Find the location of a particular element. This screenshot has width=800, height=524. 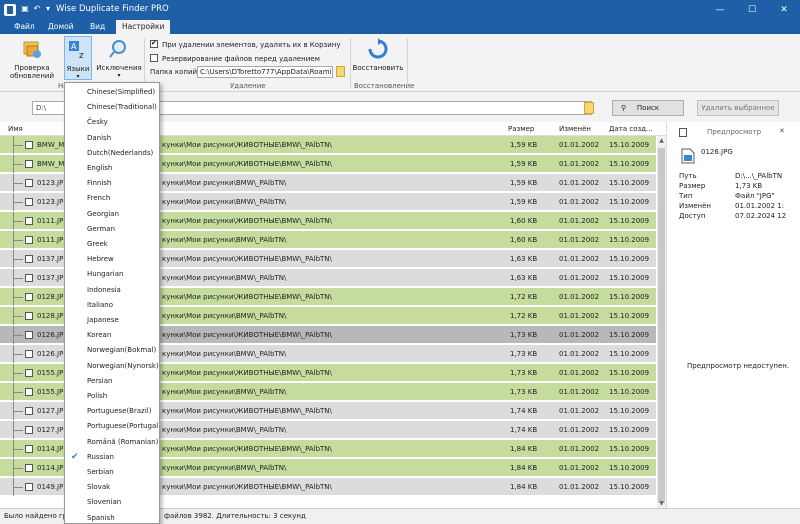

language-item: Polish is located at coordinates (112, 396).